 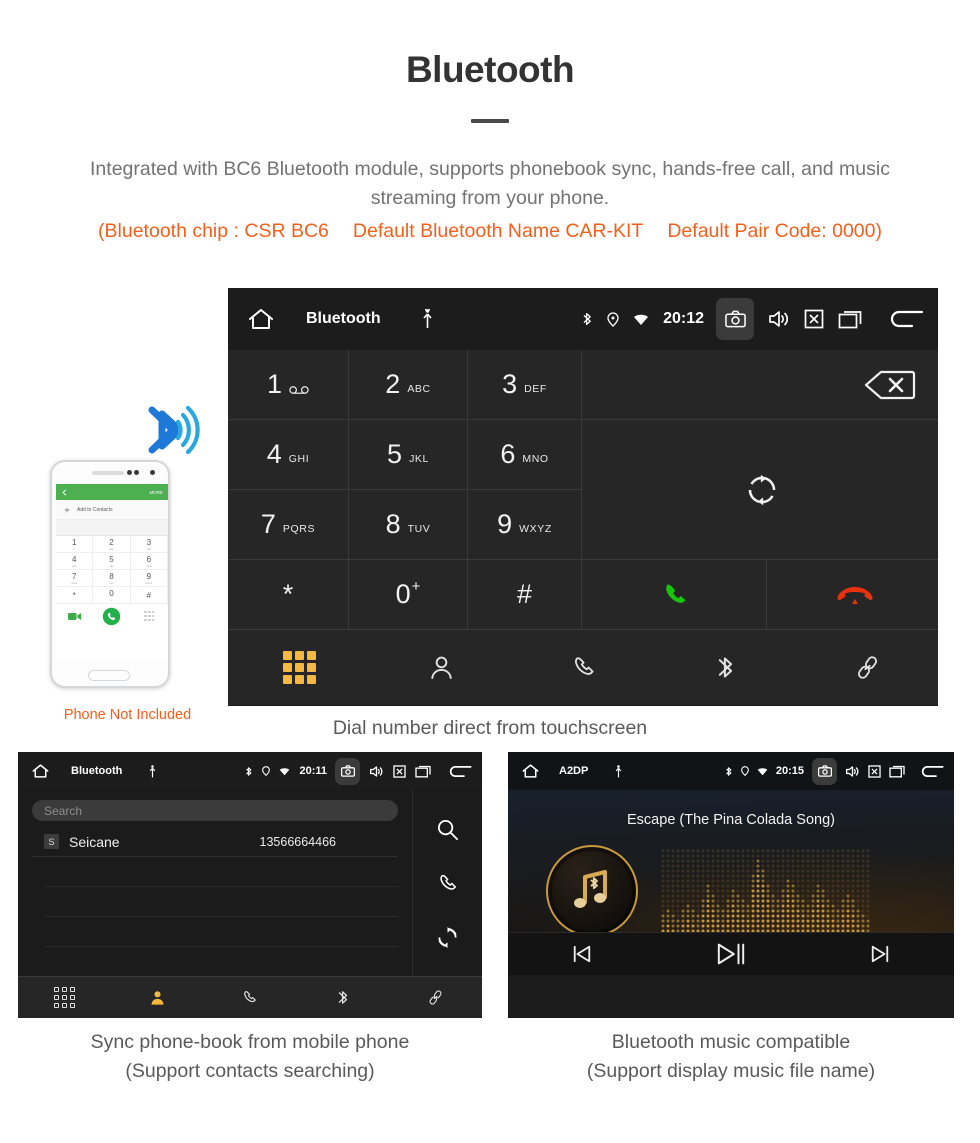 What do you see at coordinates (855, 595) in the screenshot?
I see `hangup-button-glyph` at bounding box center [855, 595].